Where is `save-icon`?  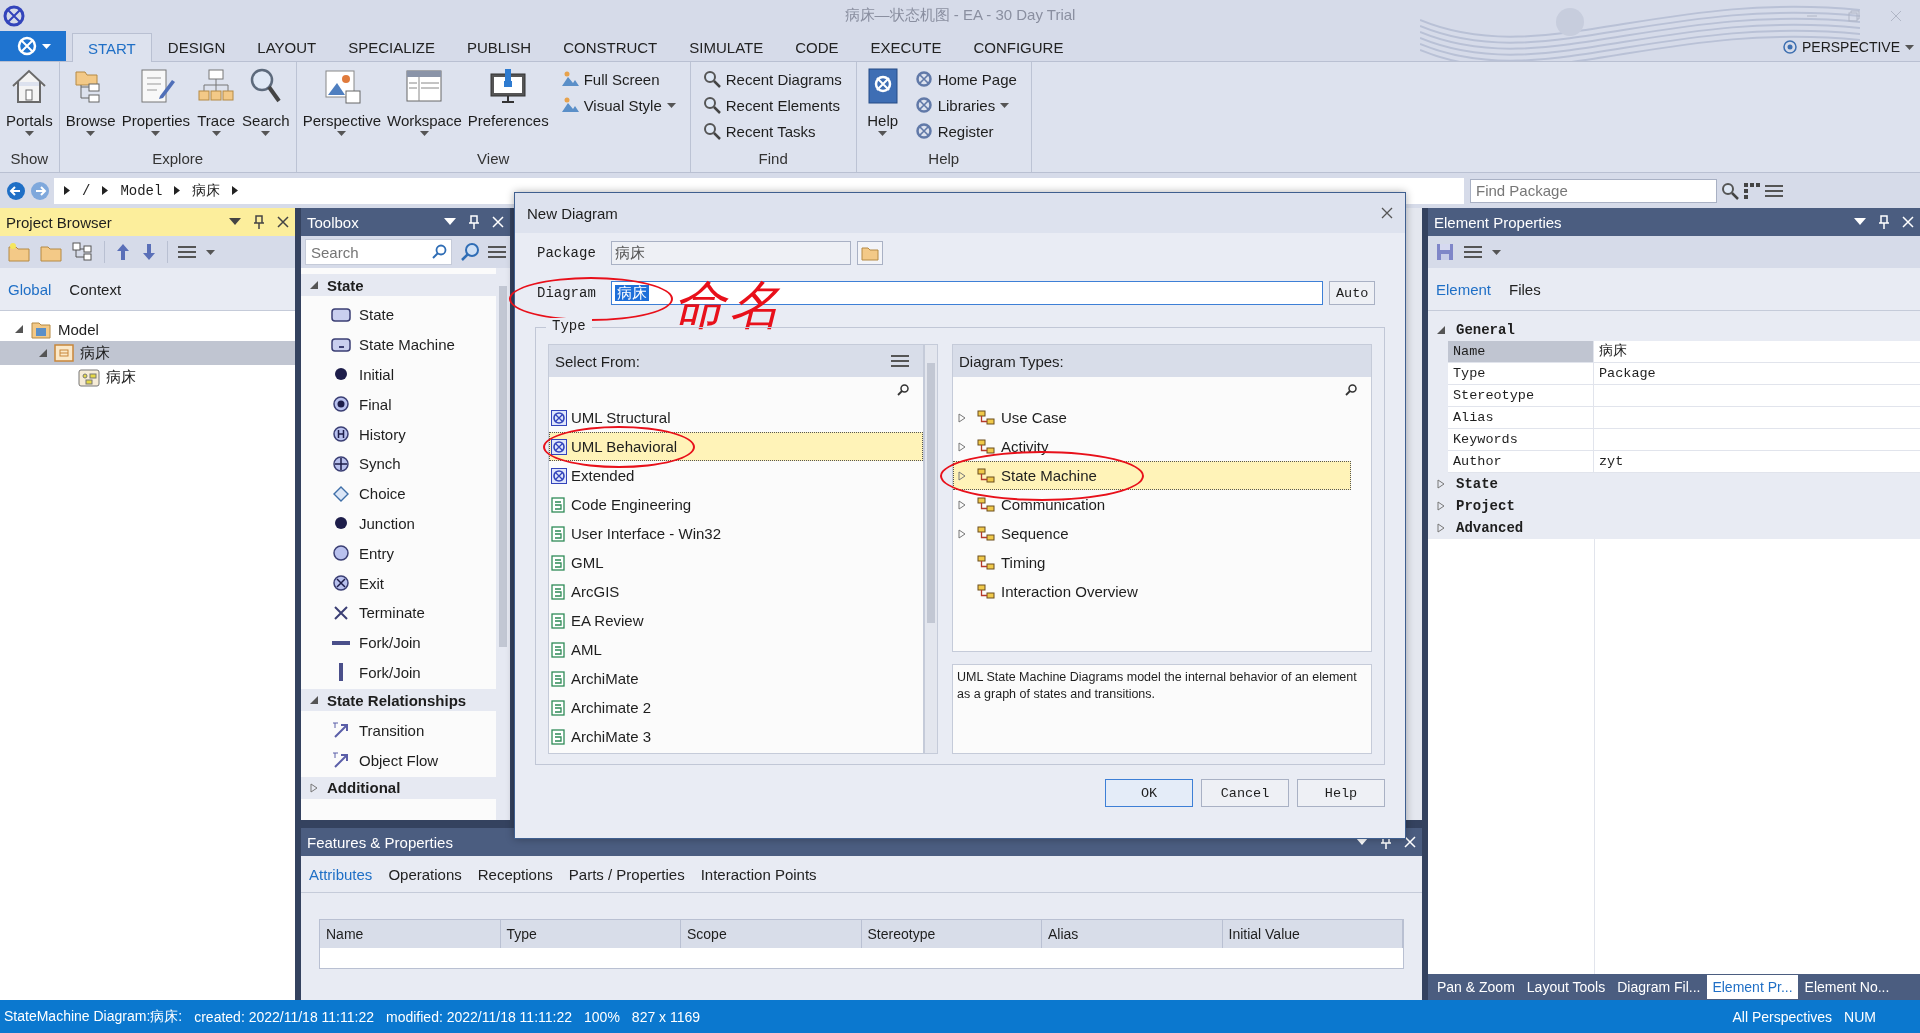 save-icon is located at coordinates (1445, 252).